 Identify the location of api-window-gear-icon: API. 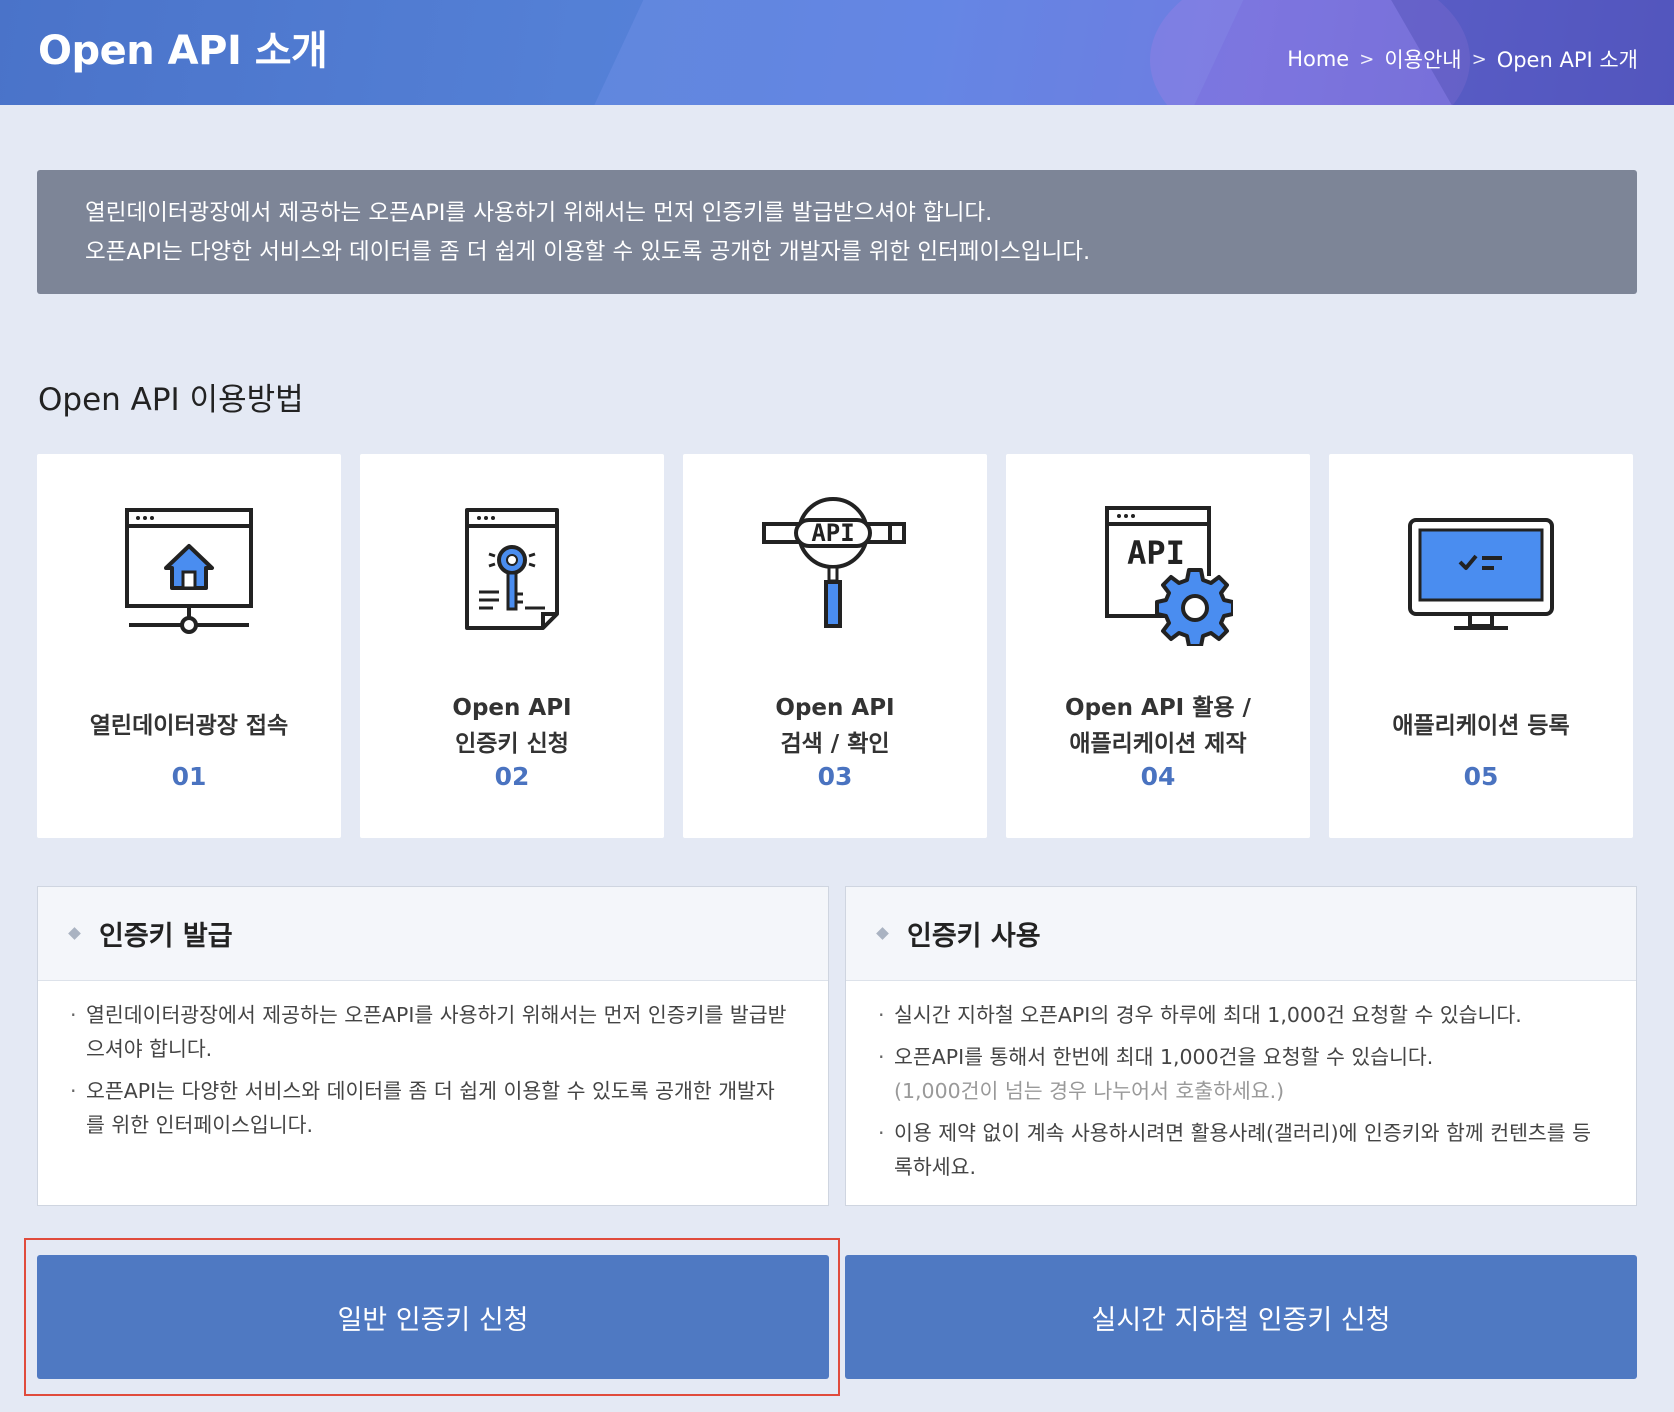
(1158, 571).